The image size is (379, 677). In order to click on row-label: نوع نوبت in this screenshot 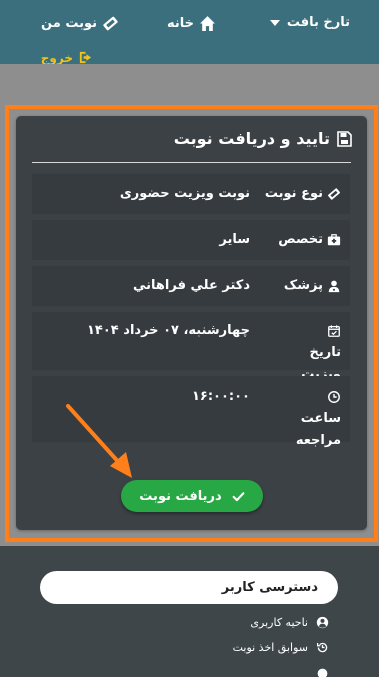, I will do `click(303, 194)`.